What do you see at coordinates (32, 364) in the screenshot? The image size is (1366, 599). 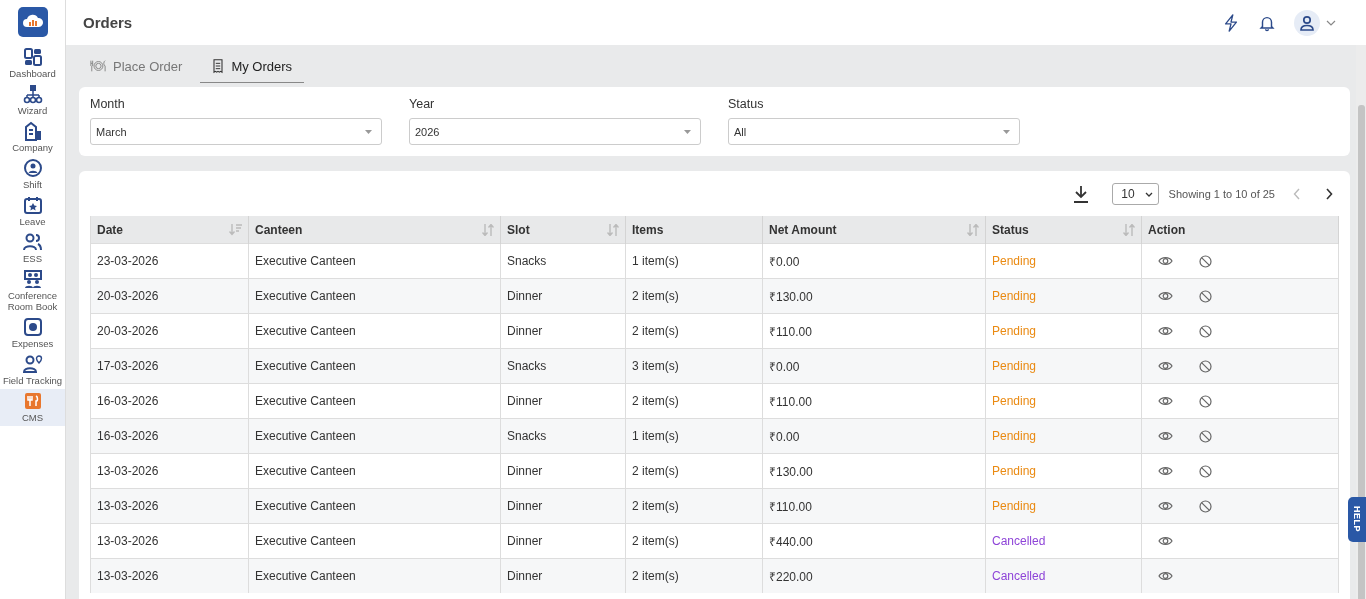 I see `person-pin-icon` at bounding box center [32, 364].